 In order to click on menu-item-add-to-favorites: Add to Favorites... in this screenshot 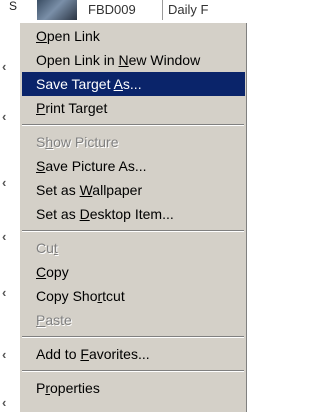, I will do `click(133, 354)`.